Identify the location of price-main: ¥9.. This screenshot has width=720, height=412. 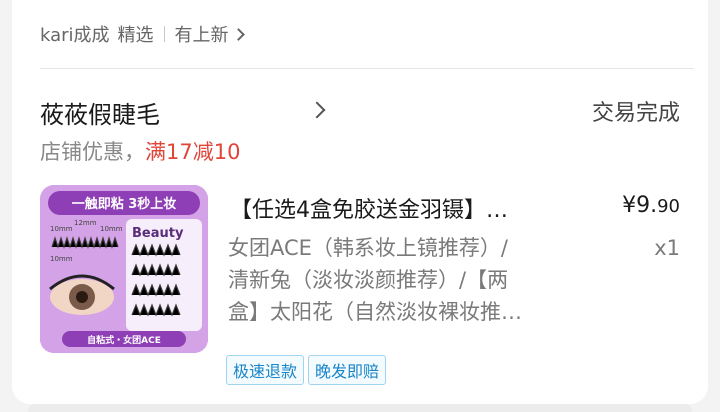
(640, 205).